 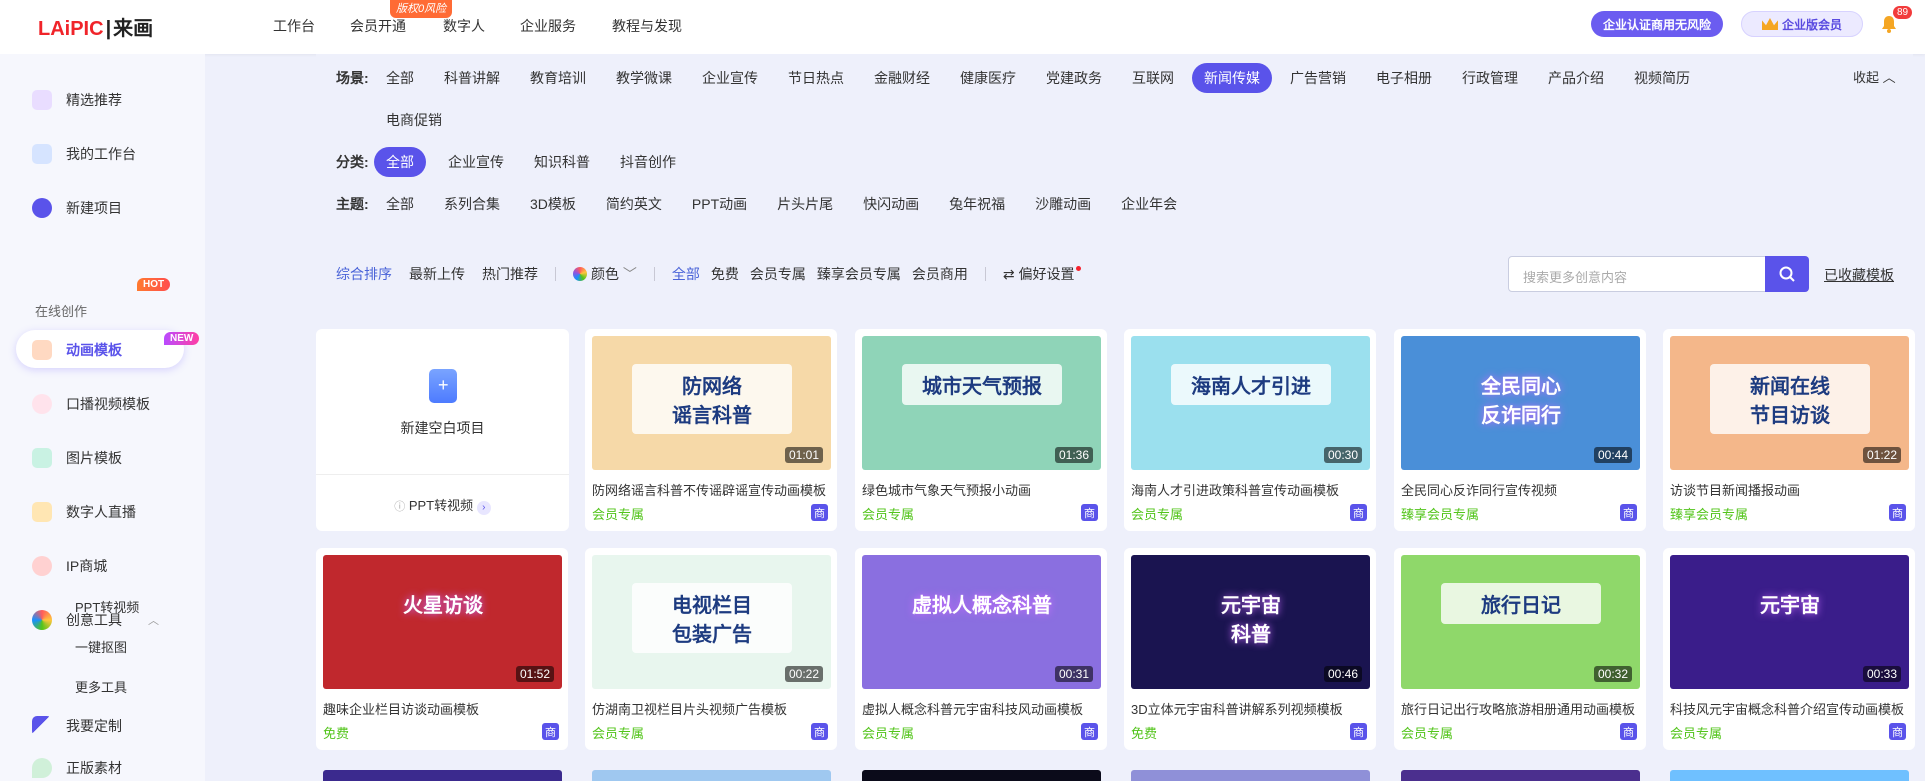 I want to click on category-chip: 企业宣传, so click(x=476, y=162).